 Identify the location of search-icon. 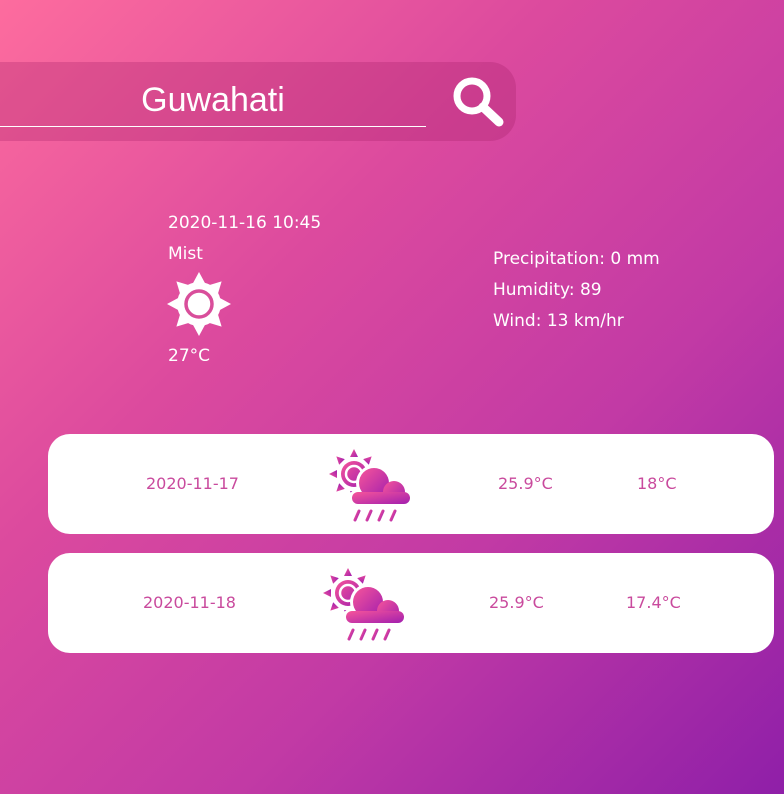
(478, 102).